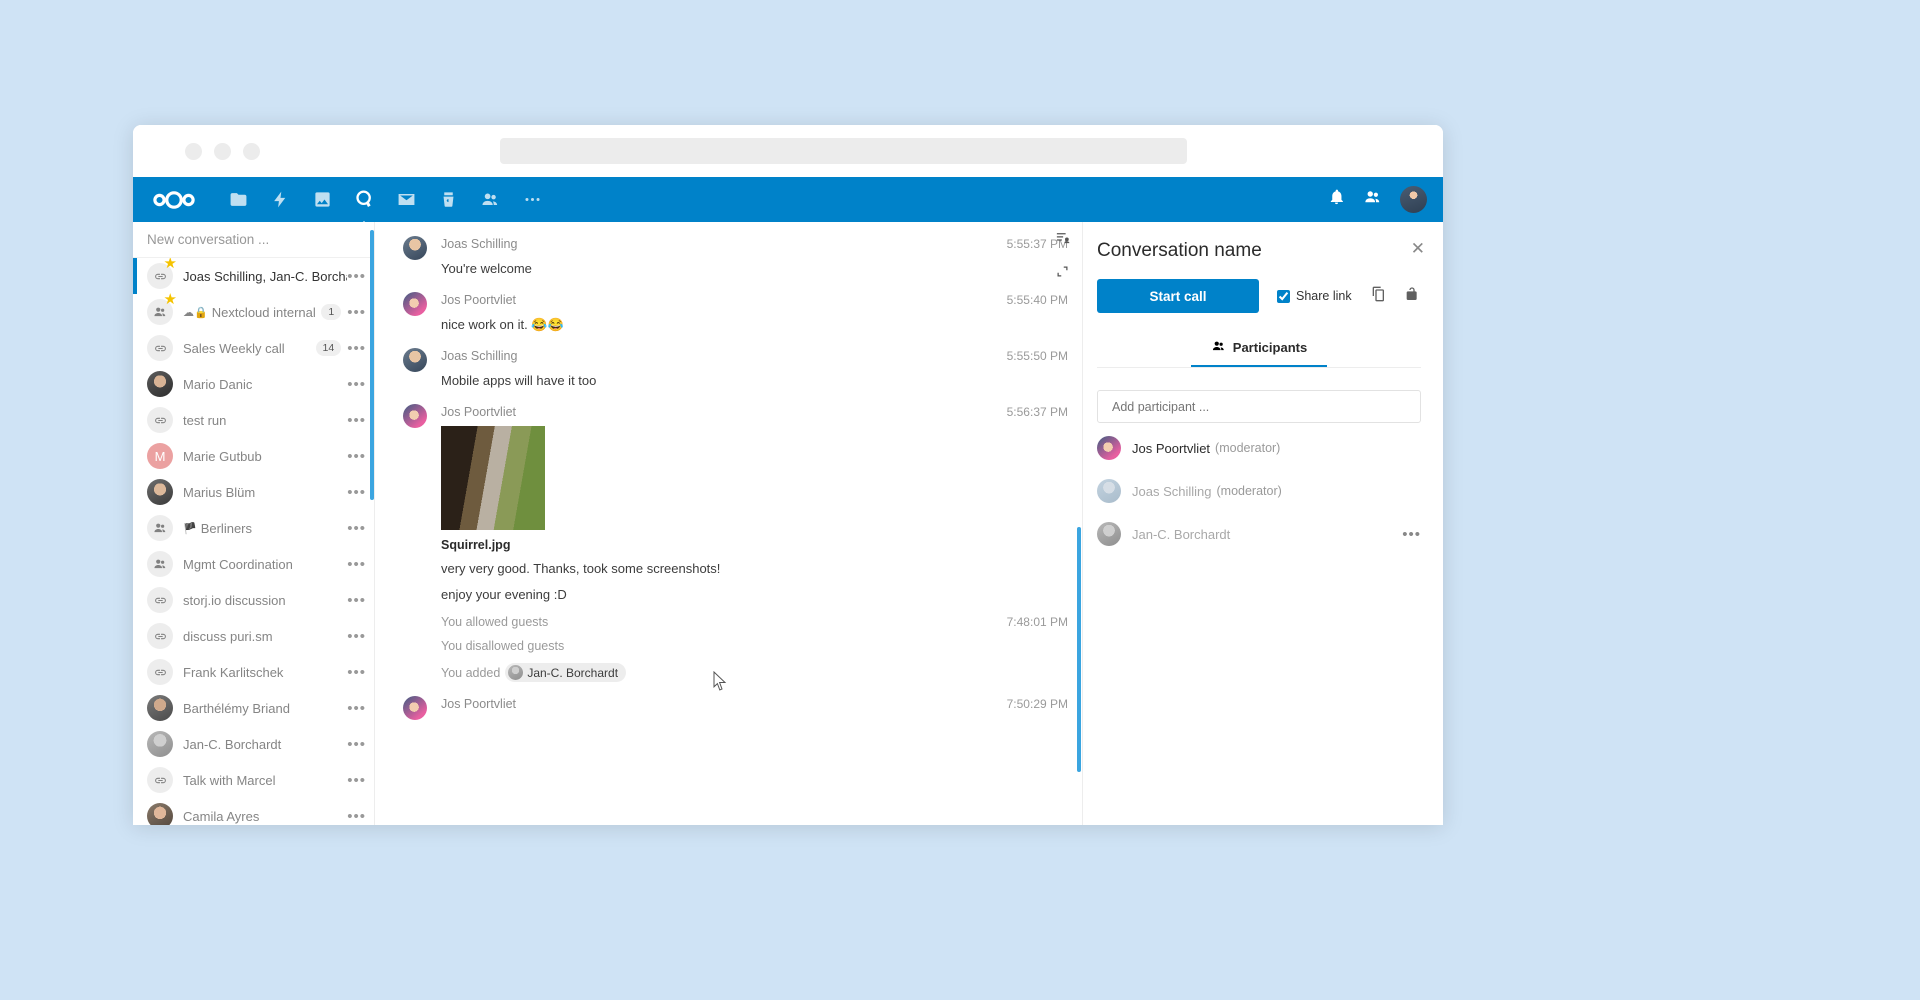 This screenshot has height=1000, width=1920. What do you see at coordinates (1259, 353) in the screenshot?
I see `tab-participants: Participants` at bounding box center [1259, 353].